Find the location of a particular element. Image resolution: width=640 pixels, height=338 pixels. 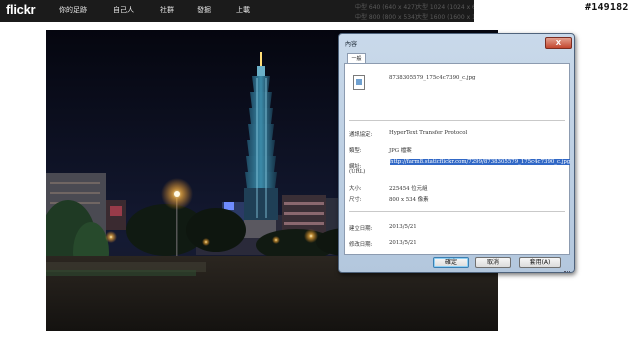

apply-button: 套用(A) is located at coordinates (540, 262).